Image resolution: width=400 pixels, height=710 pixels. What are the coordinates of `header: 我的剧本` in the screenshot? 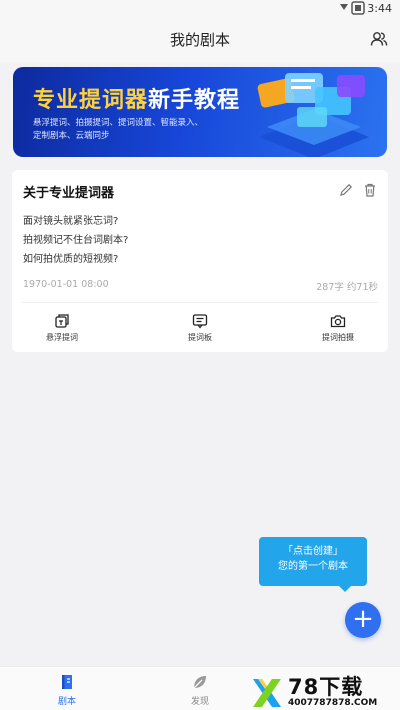 It's located at (200, 40).